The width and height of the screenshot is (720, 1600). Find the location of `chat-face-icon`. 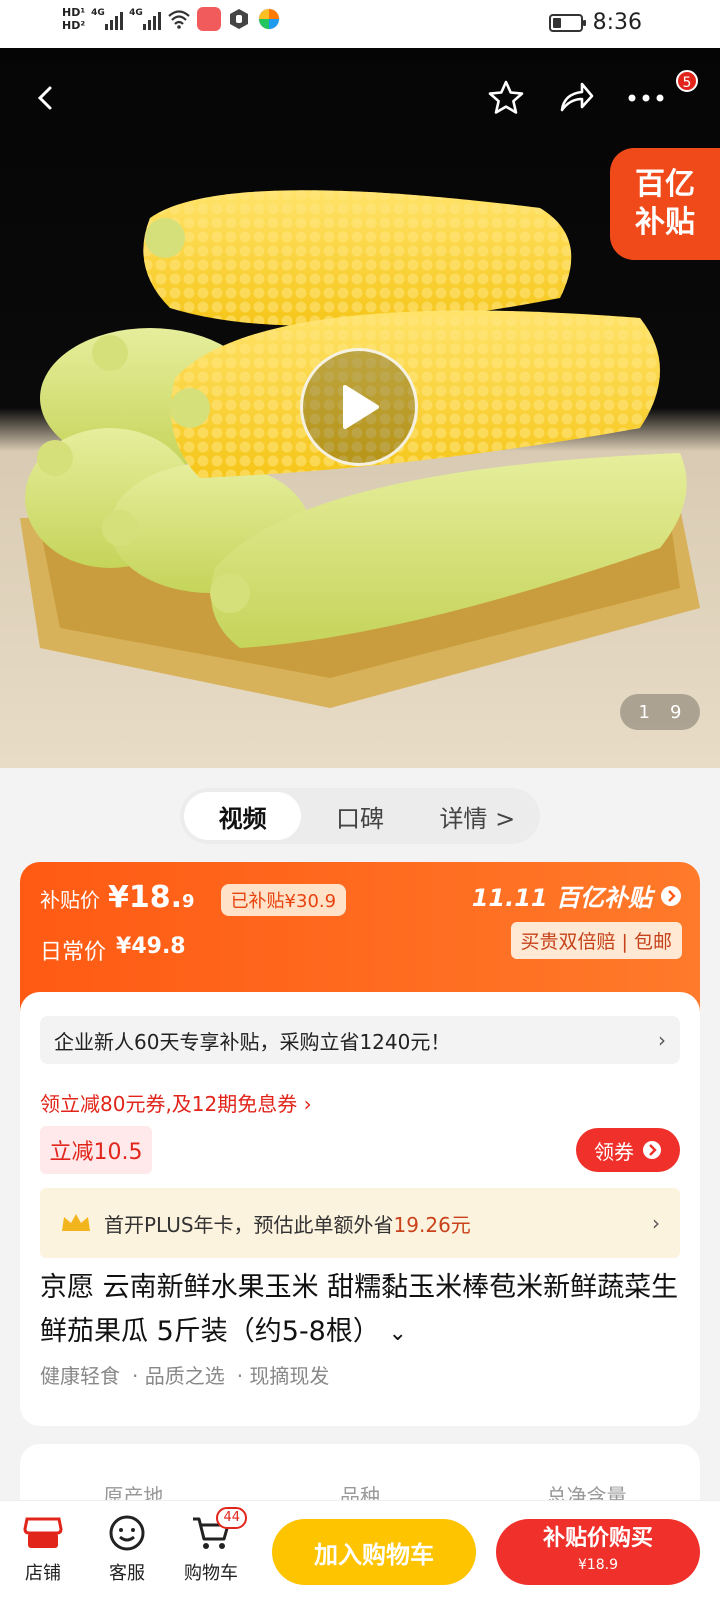

chat-face-icon is located at coordinates (127, 1533).